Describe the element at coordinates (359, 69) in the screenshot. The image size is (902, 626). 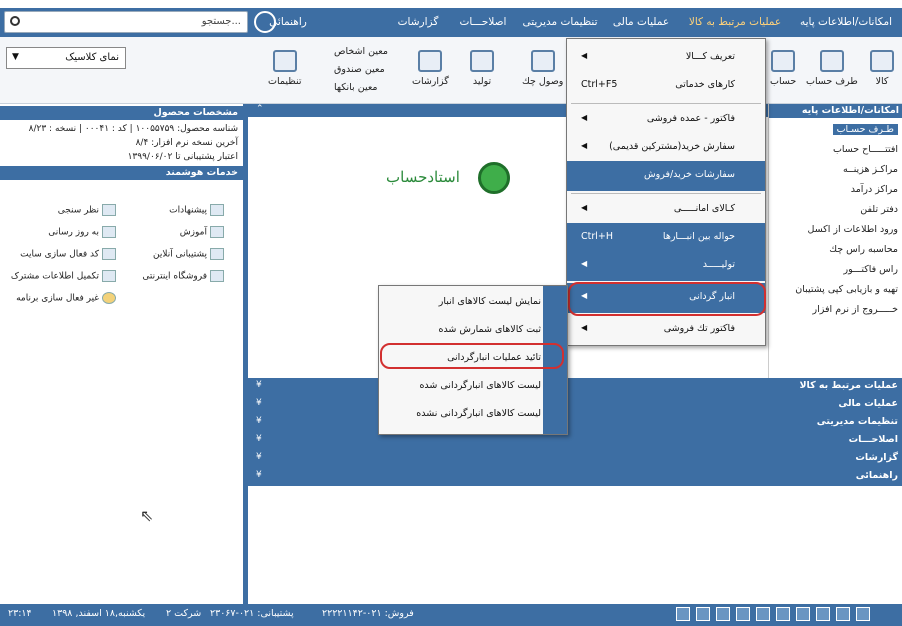
I see `helper-cash: معین صندوق` at that location.